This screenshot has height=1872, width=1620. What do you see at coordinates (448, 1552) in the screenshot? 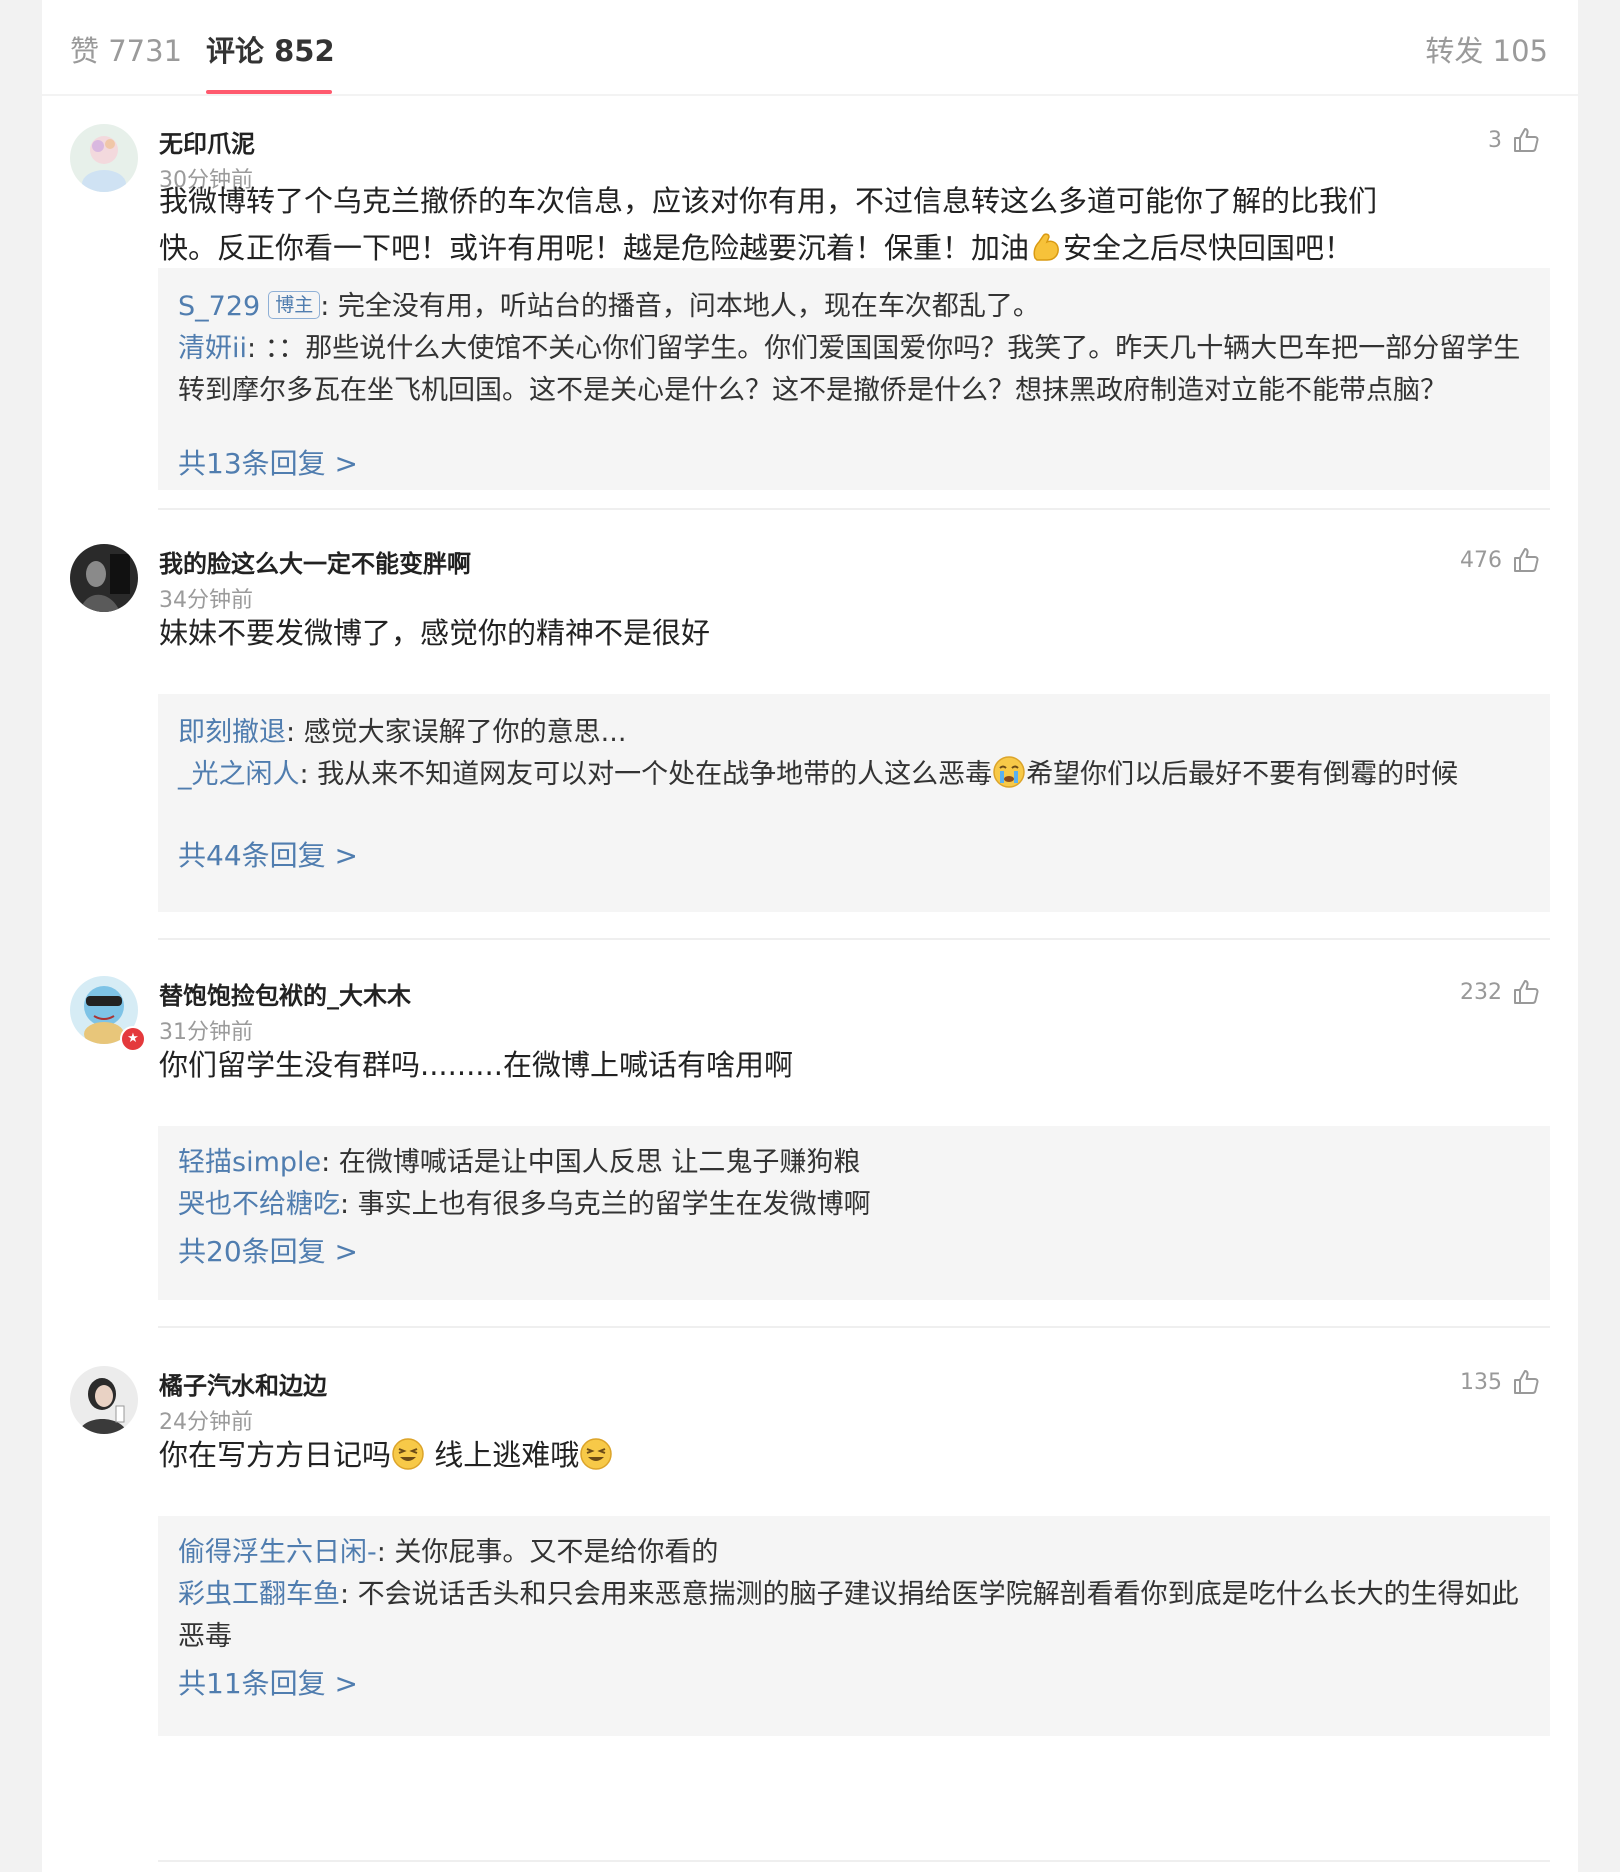
I see `reply-item: 偷得浮生六日闲-: 关你屁事。又不是给你看的` at bounding box center [448, 1552].